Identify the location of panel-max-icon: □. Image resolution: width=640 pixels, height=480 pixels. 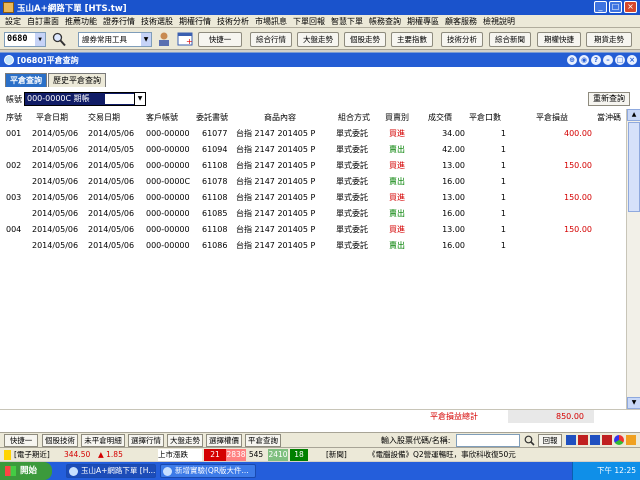
(620, 60).